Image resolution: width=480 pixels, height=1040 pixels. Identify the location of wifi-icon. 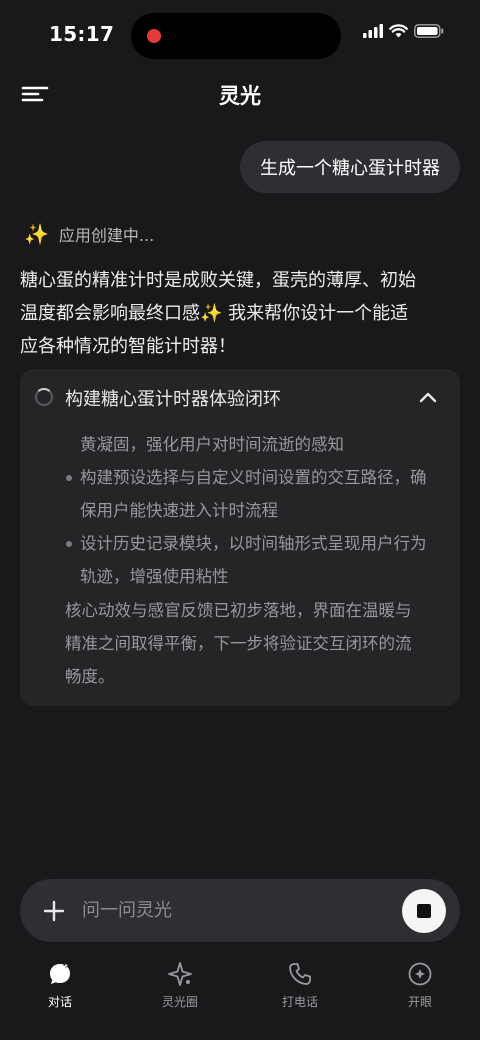
(398, 31).